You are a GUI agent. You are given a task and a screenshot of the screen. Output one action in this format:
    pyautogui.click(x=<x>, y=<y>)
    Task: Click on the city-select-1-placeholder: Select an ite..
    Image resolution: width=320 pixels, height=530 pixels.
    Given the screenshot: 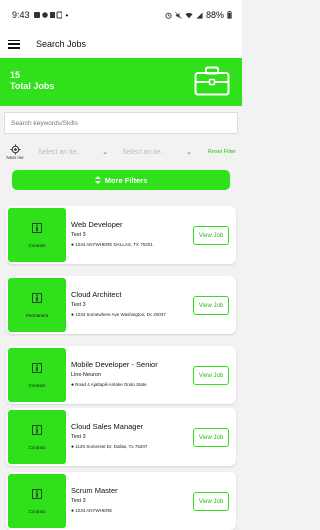 What is the action you would take?
    pyautogui.click(x=59, y=152)
    